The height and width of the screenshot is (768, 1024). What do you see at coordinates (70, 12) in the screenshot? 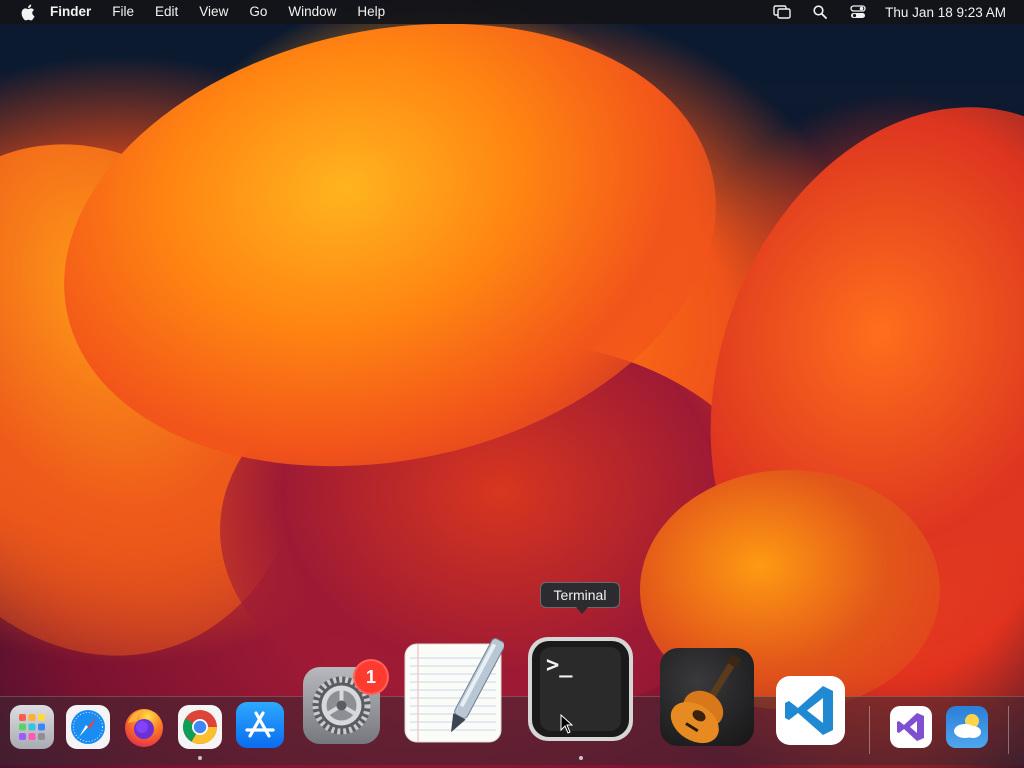
I see `menu-app-name: Finder` at bounding box center [70, 12].